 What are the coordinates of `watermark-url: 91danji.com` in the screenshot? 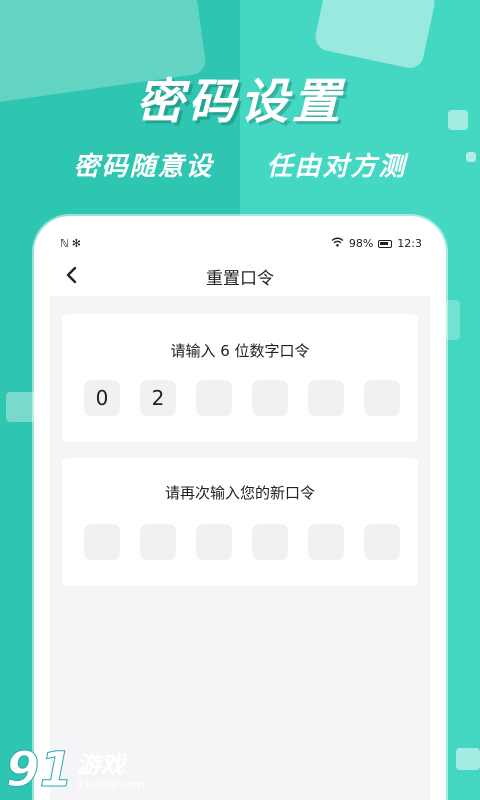 It's located at (110, 784).